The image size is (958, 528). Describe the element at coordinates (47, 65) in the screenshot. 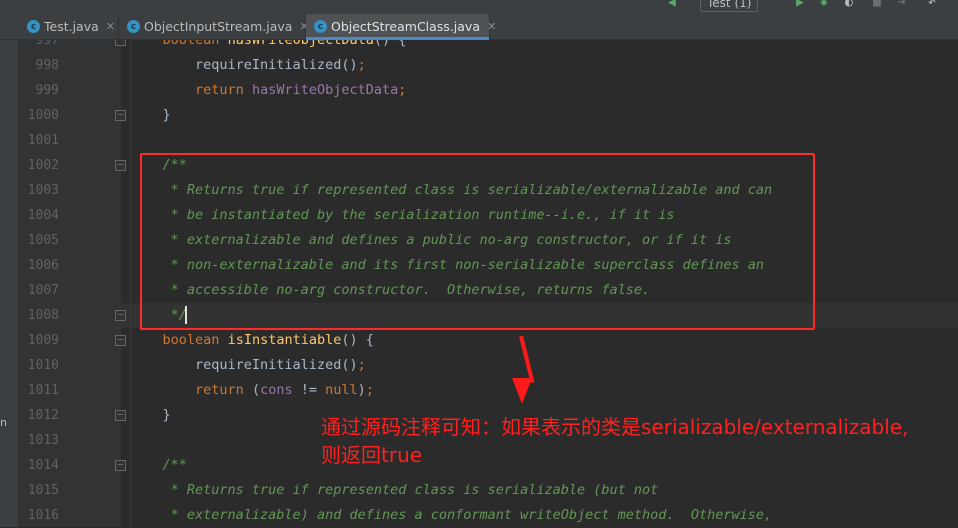

I see `line-number: 998` at that location.